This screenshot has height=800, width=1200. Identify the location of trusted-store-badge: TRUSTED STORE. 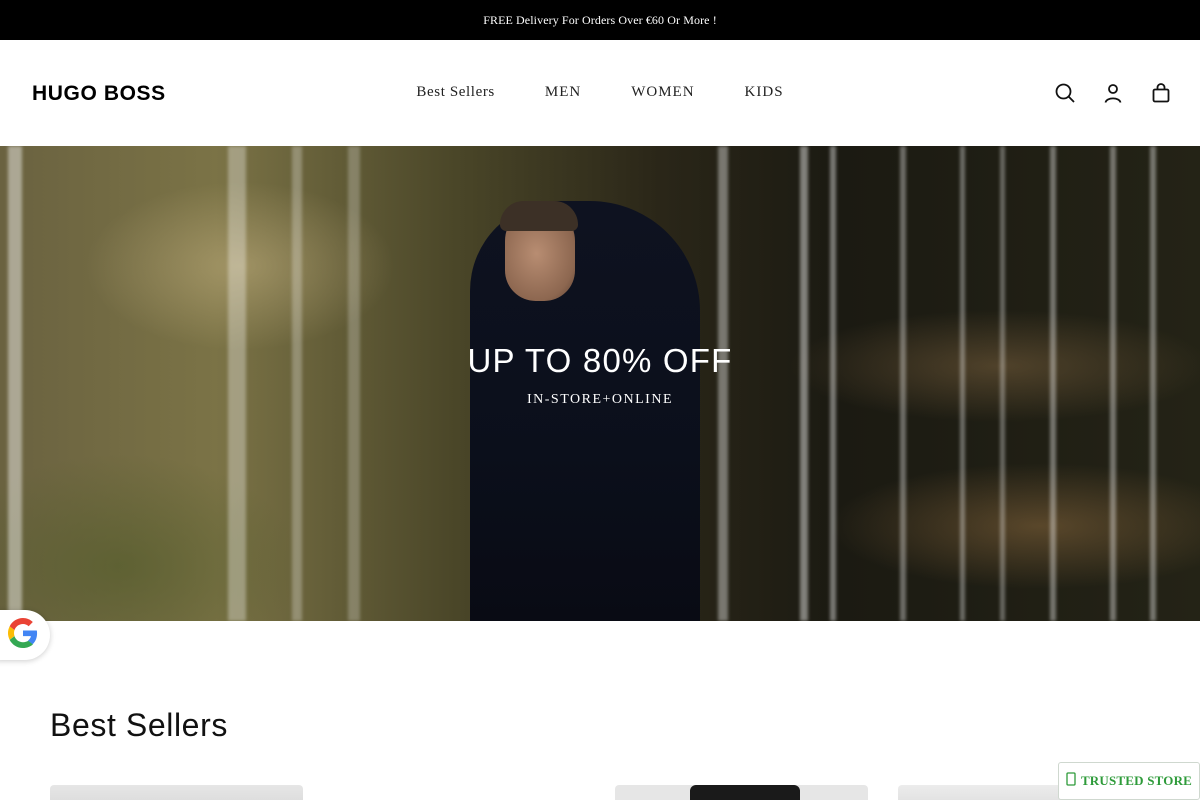
(1129, 781).